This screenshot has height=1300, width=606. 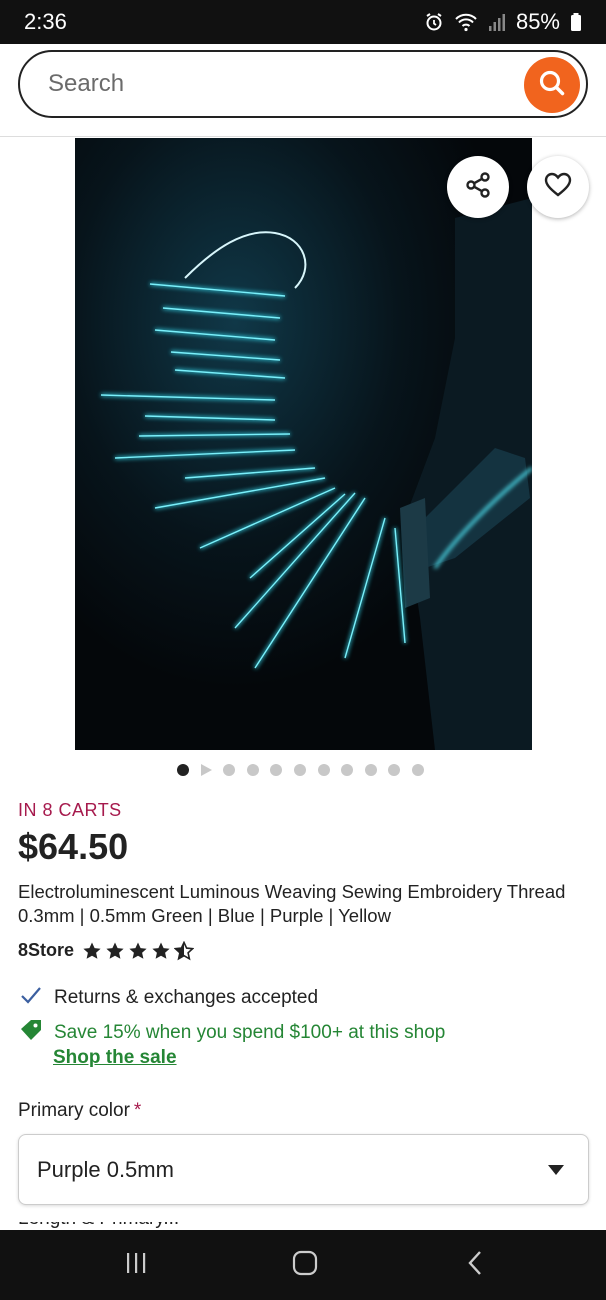 What do you see at coordinates (137, 1110) in the screenshot?
I see `required-mark: *` at bounding box center [137, 1110].